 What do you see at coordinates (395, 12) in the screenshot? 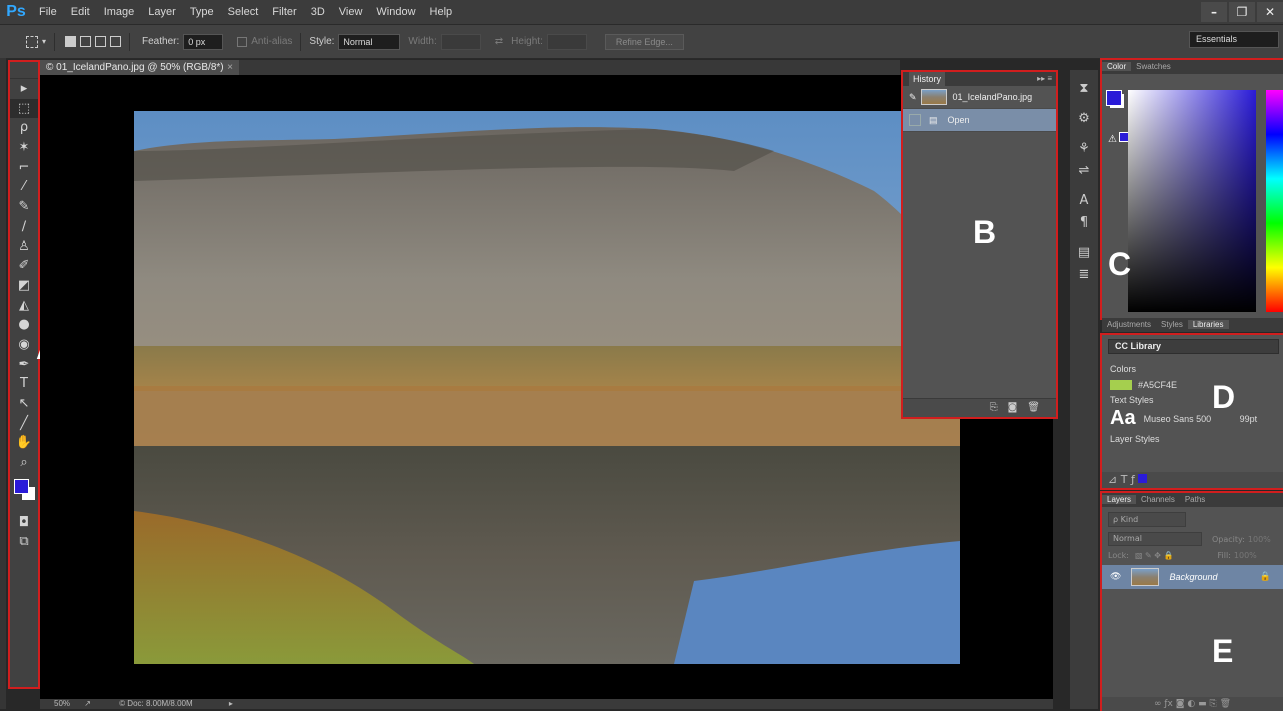
I see `menu-window: Window` at bounding box center [395, 12].